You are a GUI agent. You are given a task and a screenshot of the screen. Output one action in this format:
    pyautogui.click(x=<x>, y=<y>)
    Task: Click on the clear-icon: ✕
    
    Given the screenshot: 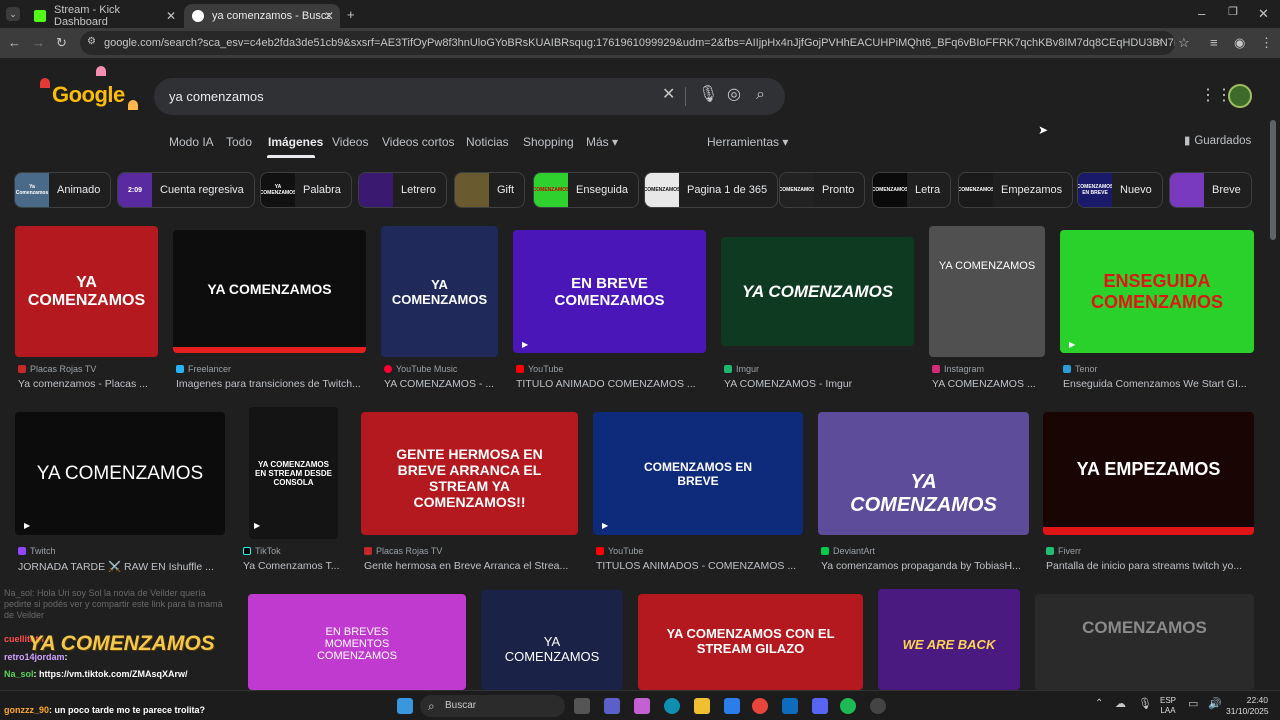 What is the action you would take?
    pyautogui.click(x=668, y=95)
    